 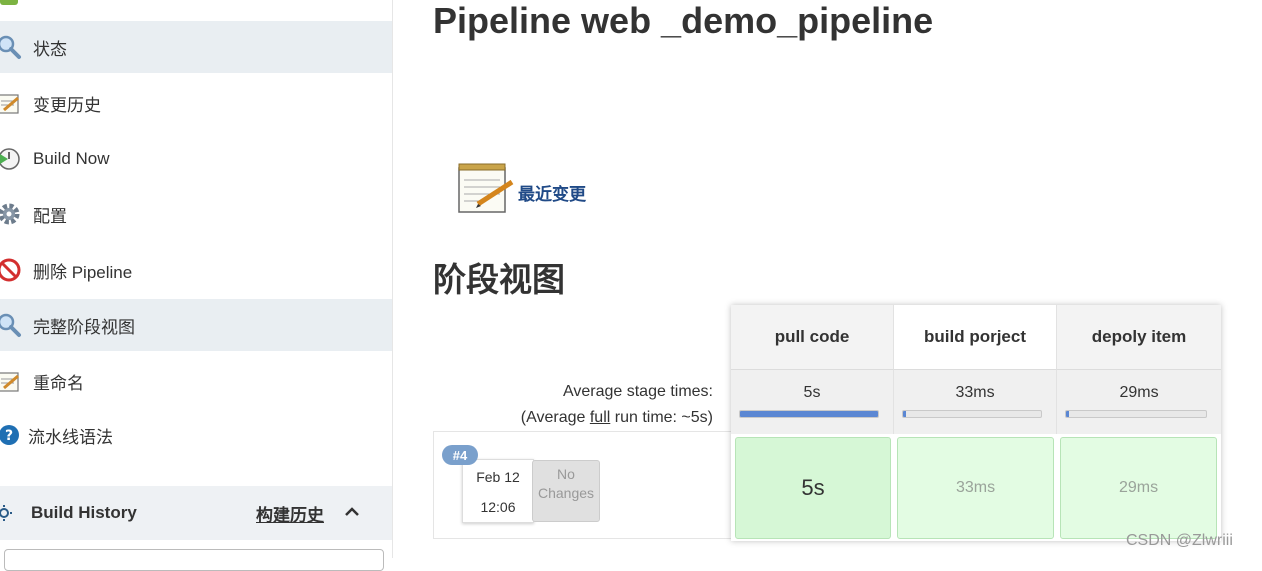 What do you see at coordinates (1179, 540) in the screenshot?
I see `watermark: CSDN @Zlwriii` at bounding box center [1179, 540].